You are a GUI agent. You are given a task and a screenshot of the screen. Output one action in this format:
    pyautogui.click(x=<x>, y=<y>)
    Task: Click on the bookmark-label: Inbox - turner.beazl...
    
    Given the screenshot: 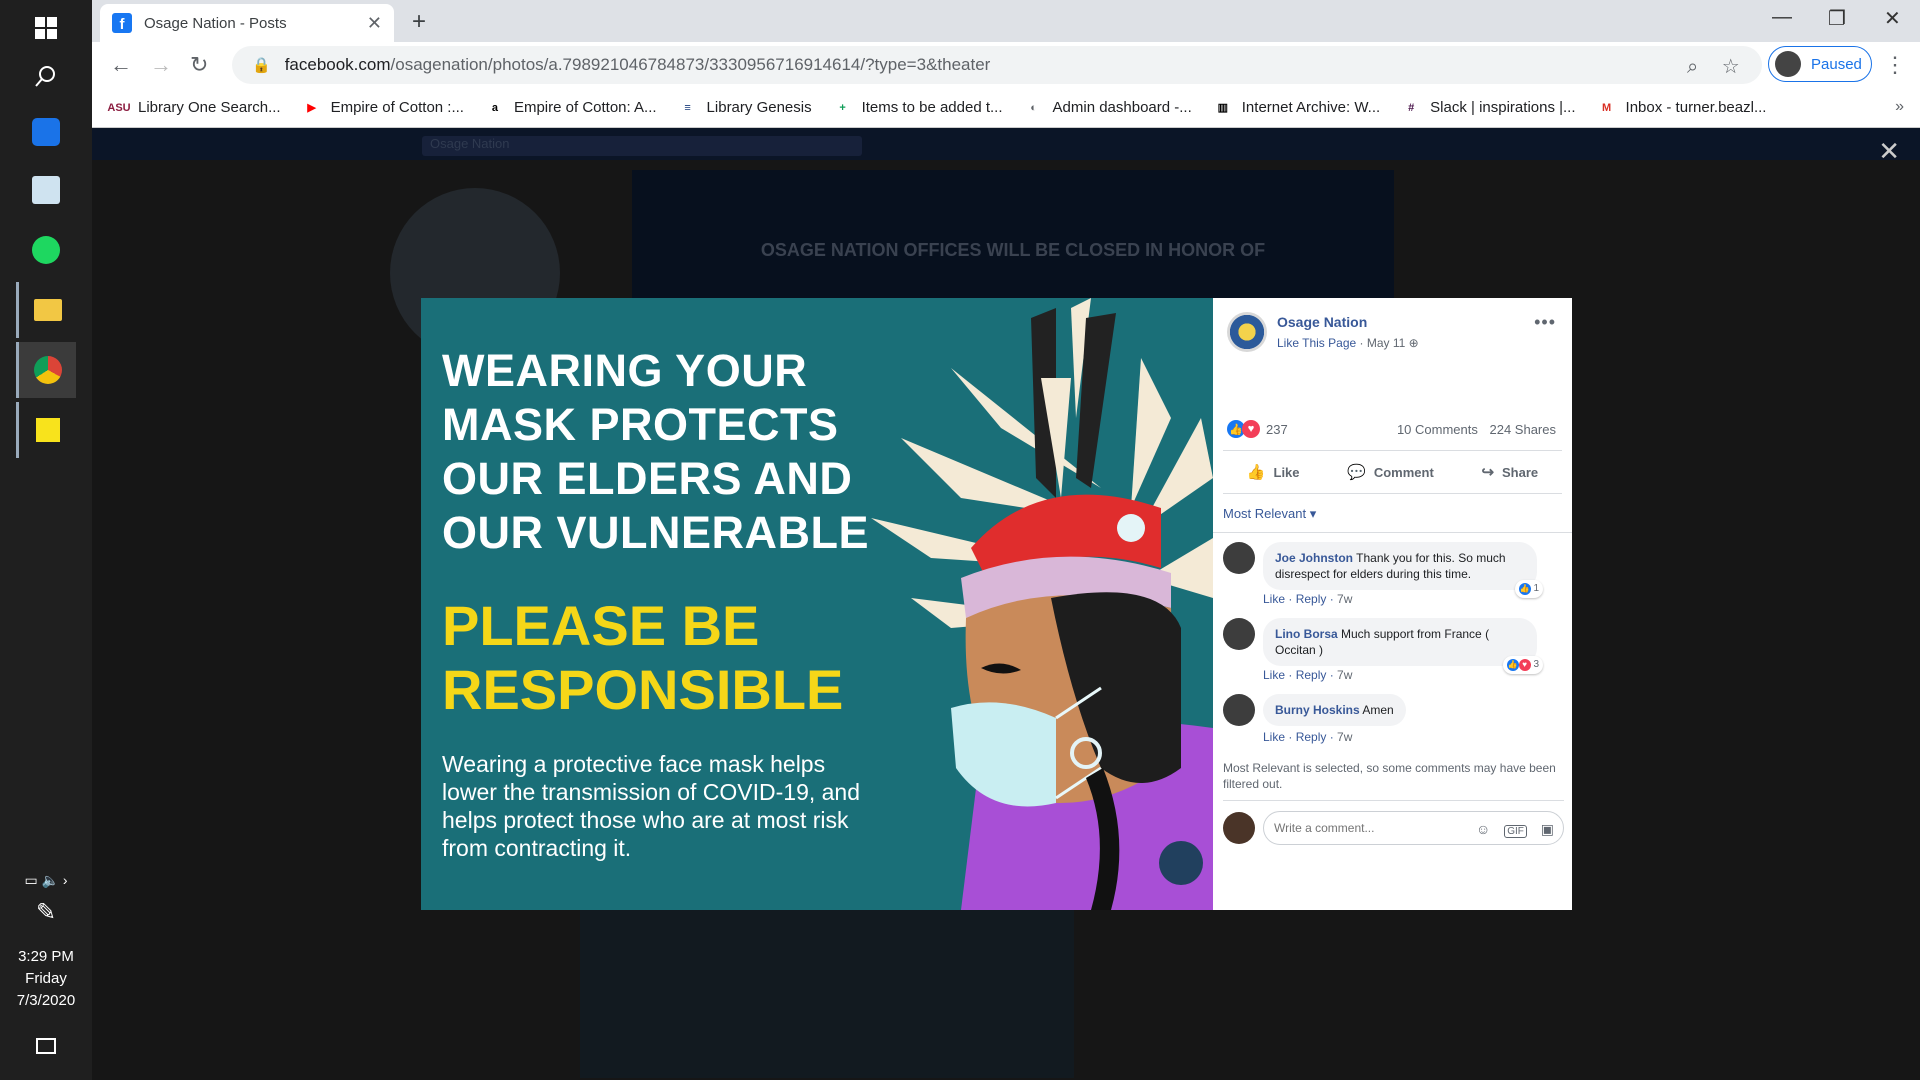 What is the action you would take?
    pyautogui.click(x=1696, y=107)
    